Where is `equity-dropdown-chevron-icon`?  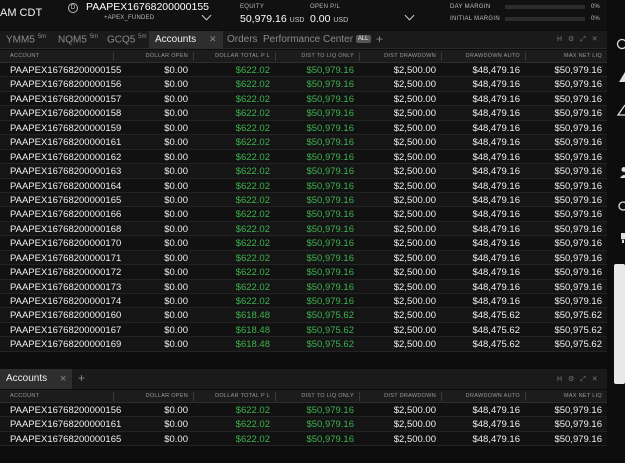 equity-dropdown-chevron-icon is located at coordinates (409, 15).